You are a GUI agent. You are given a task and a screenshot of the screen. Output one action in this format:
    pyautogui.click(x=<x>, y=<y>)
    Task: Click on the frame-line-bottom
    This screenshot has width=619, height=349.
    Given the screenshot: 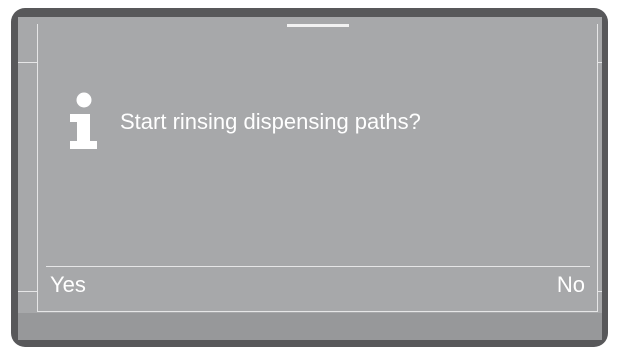 What is the action you would take?
    pyautogui.click(x=317, y=311)
    